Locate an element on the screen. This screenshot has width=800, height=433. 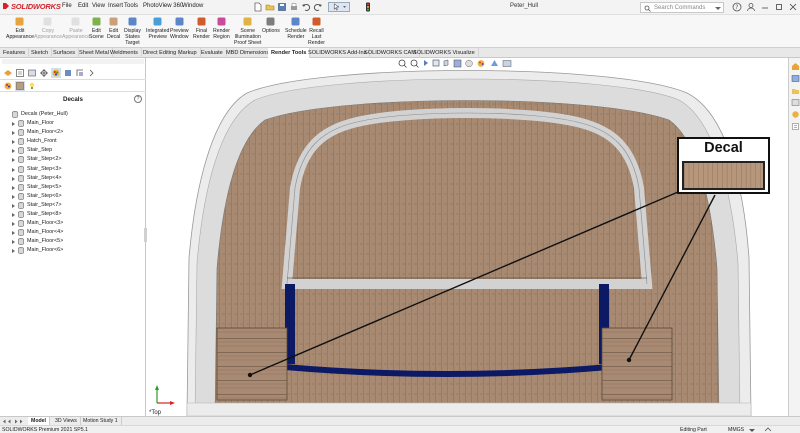
tree-item-label: Main_Floor<5> is located at coordinates (45, 241).